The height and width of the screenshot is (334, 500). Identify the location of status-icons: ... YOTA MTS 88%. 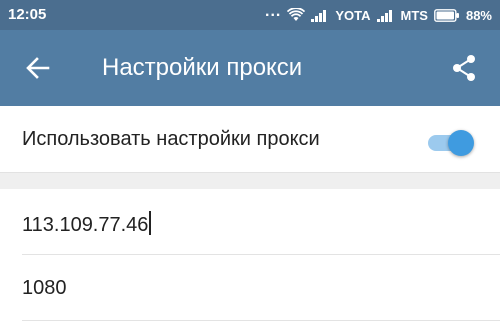
(378, 14).